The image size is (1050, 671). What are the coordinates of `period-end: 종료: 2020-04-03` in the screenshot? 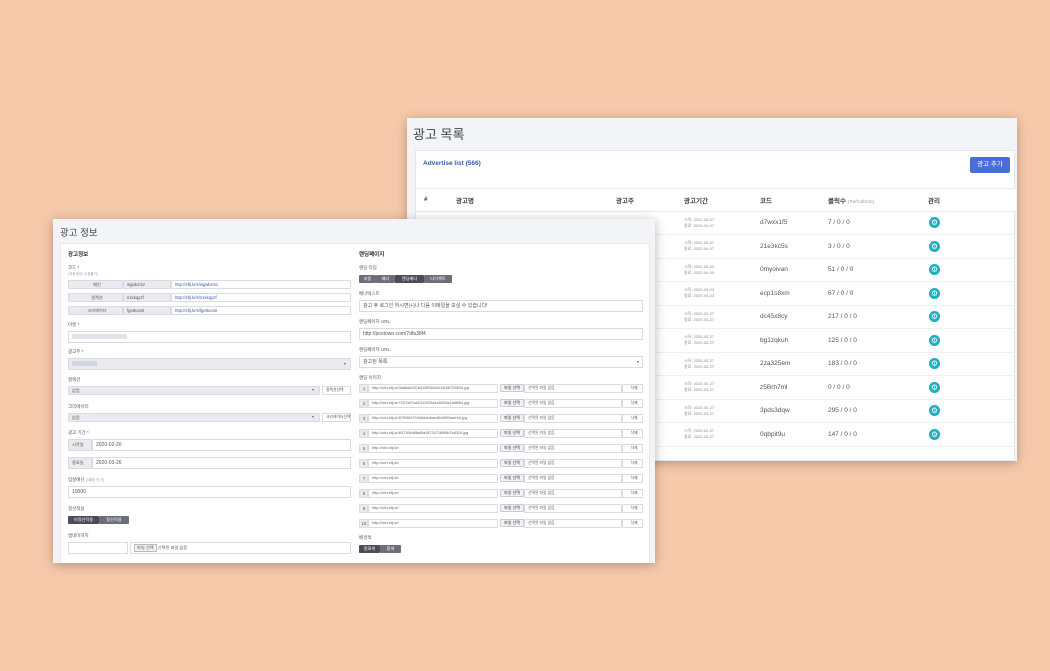 It's located at (699, 296).